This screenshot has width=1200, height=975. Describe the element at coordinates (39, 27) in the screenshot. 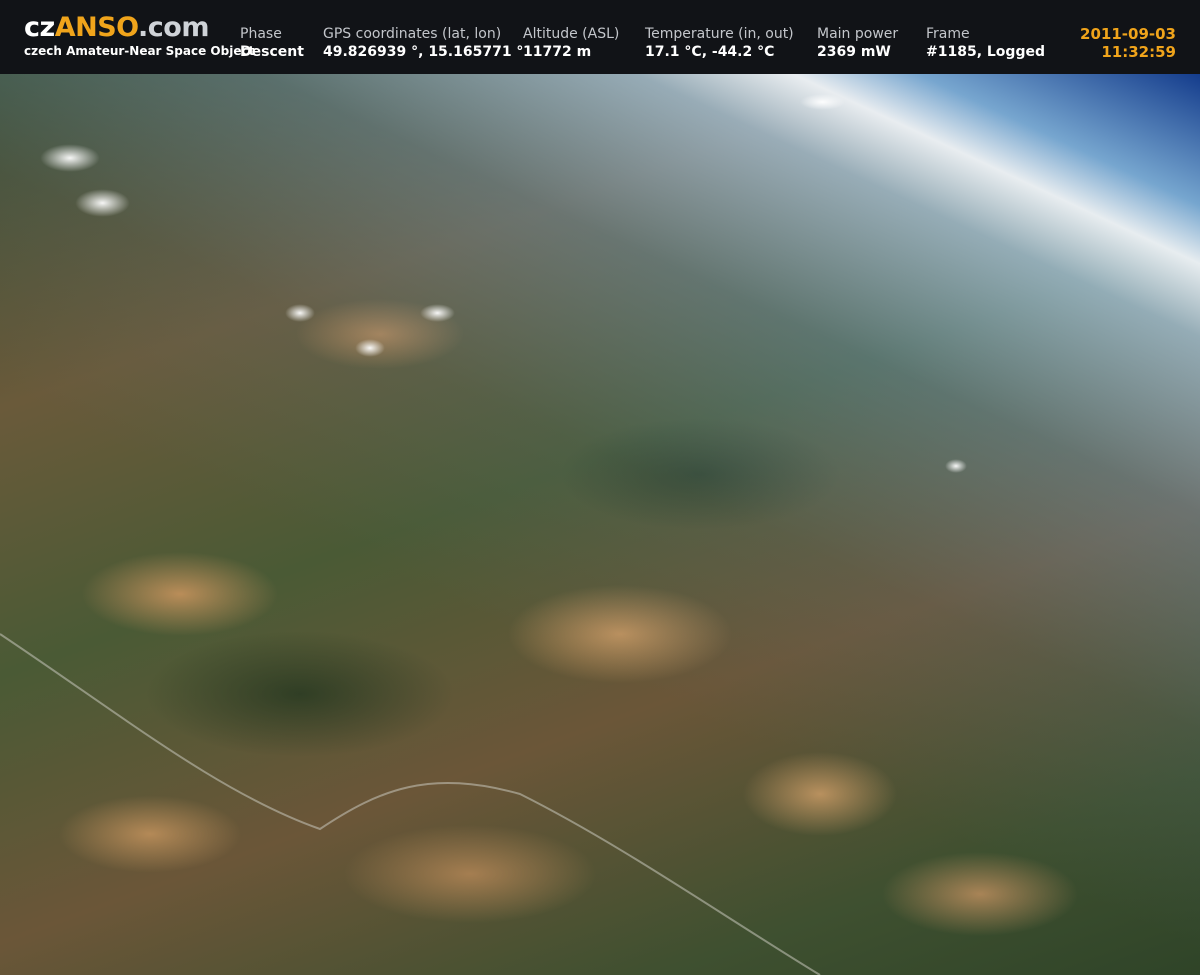

I see `logo-prefix: cz` at that location.